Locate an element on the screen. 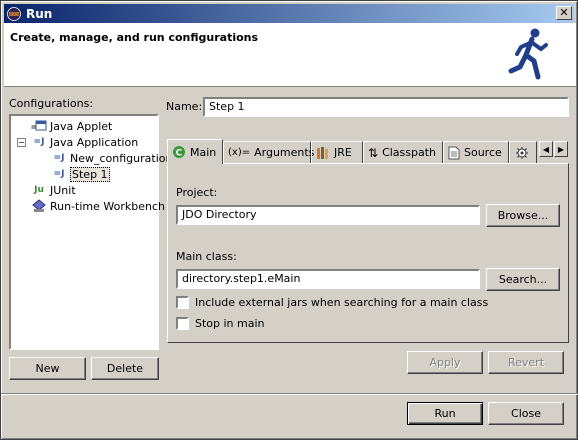 This screenshot has width=578, height=440. window-title: Run is located at coordinates (39, 13).